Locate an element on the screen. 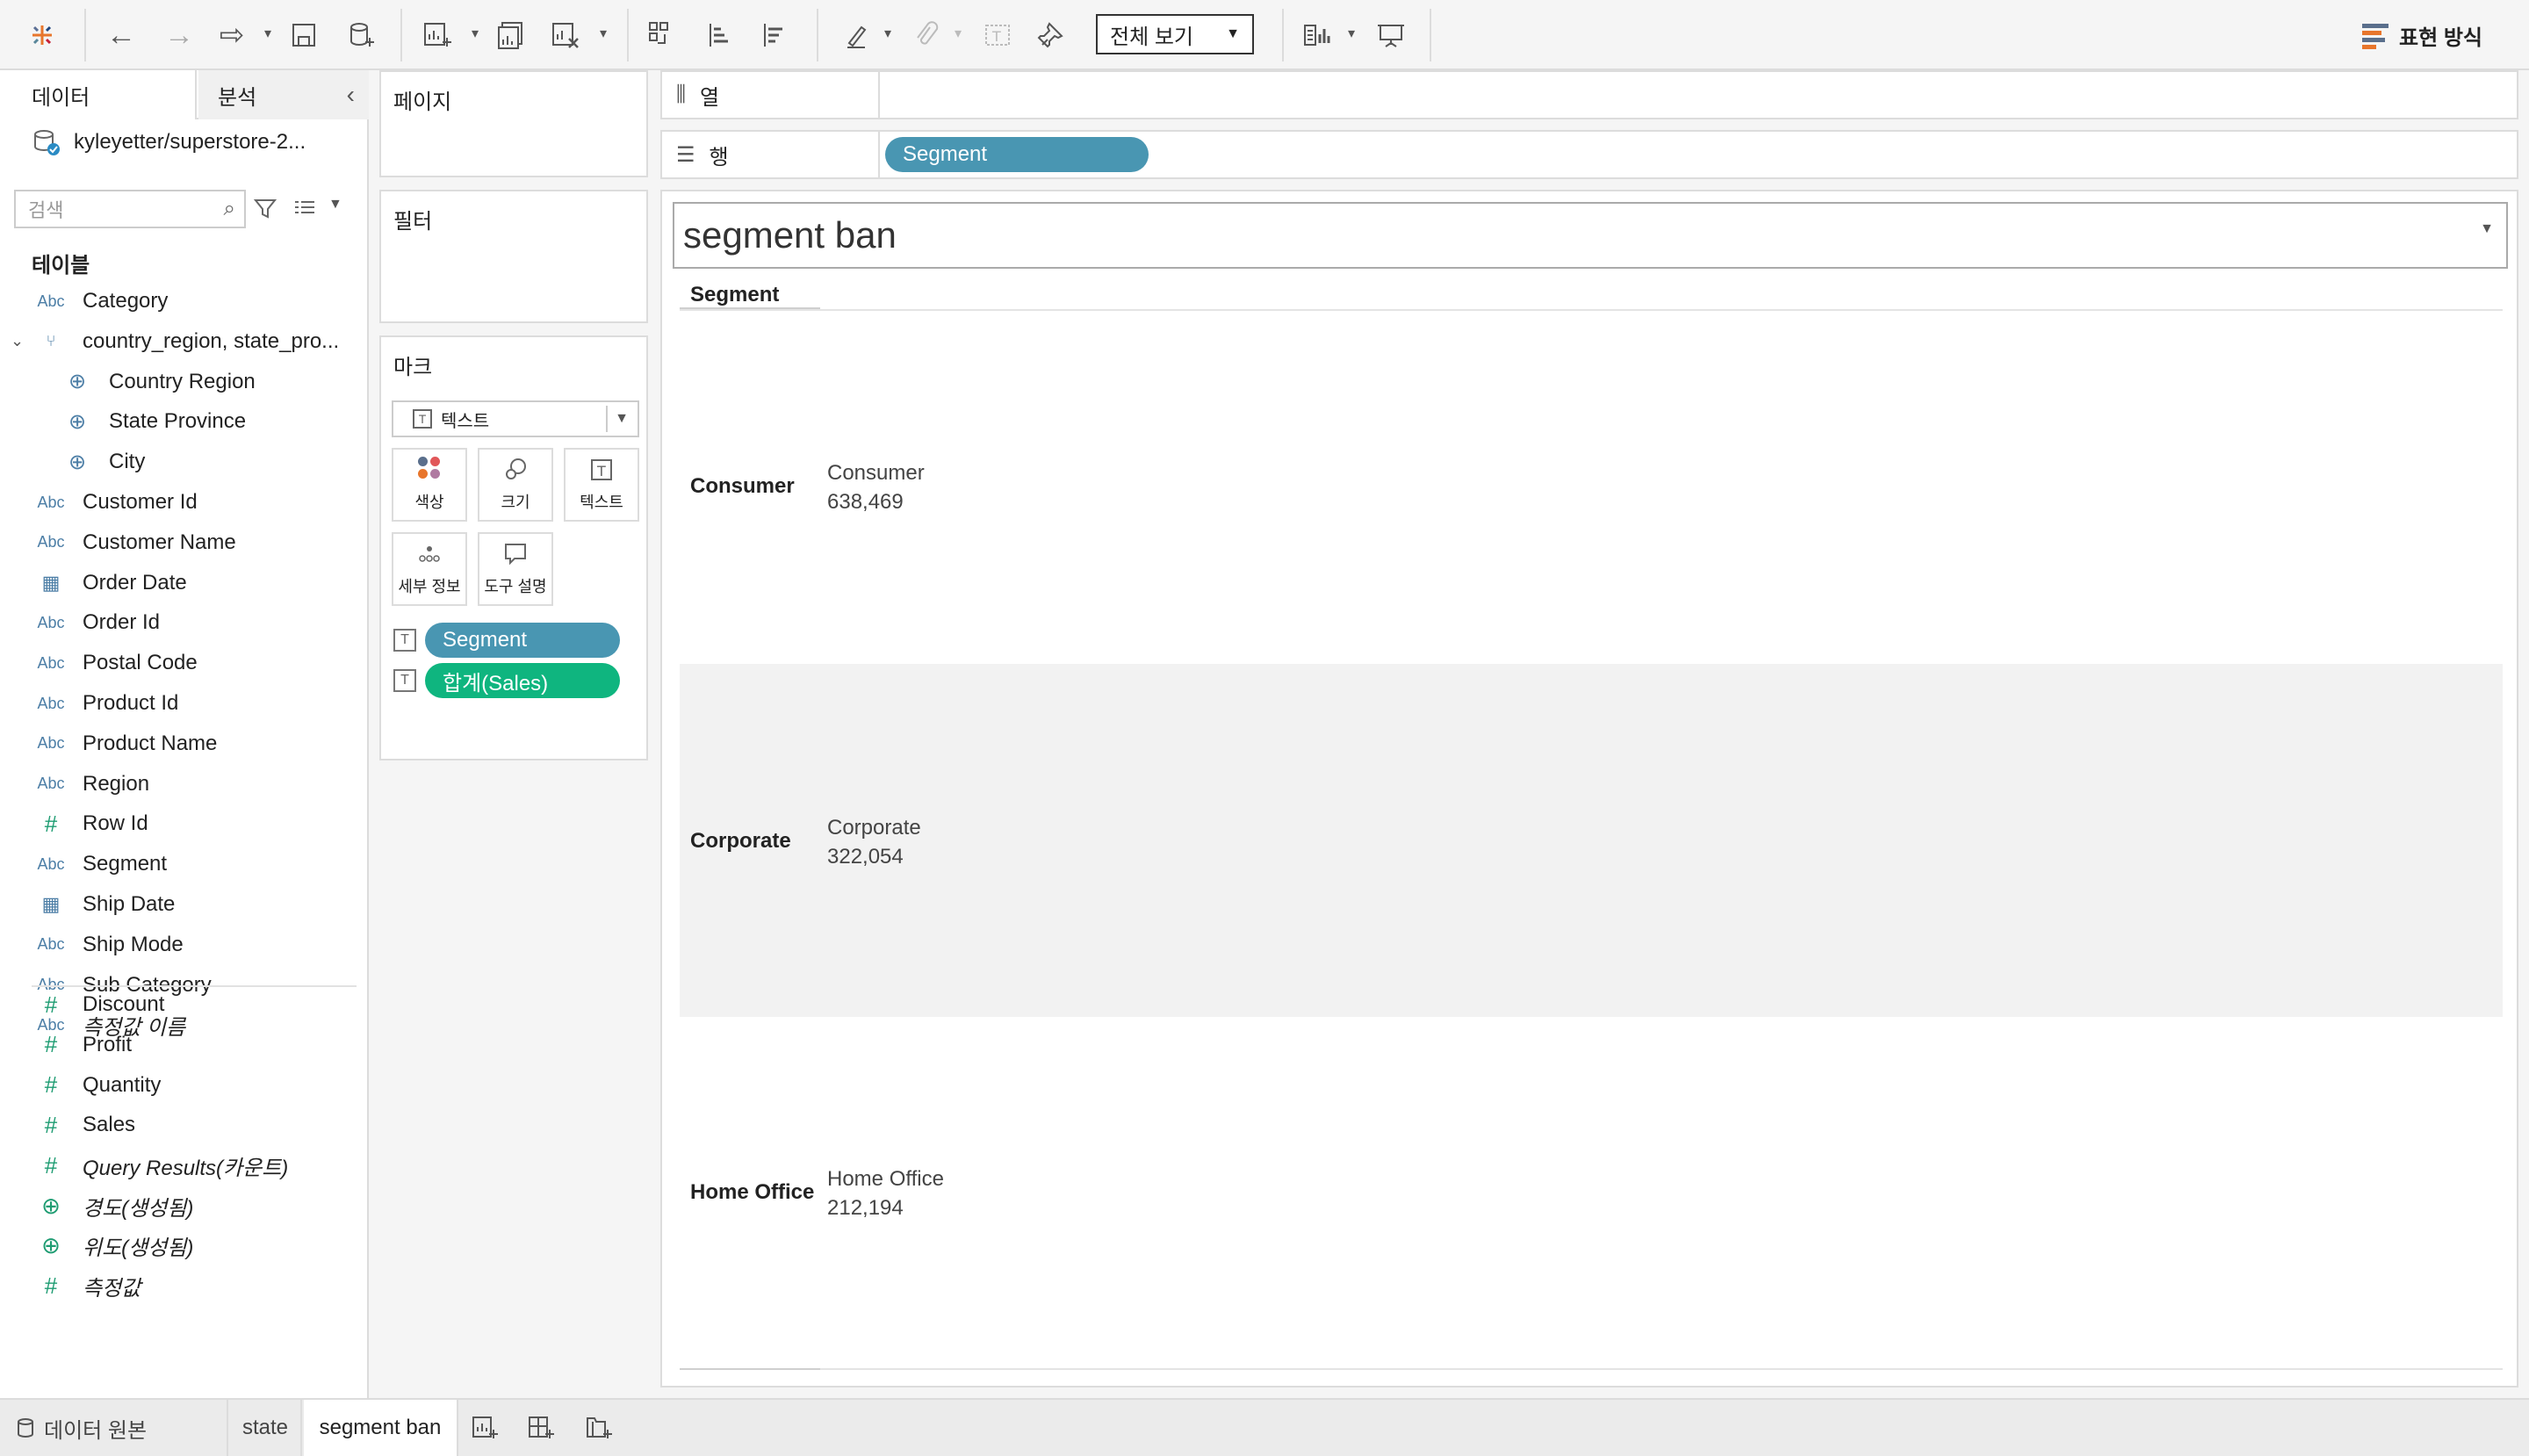 The image size is (2529, 1456). field-item: # Sales is located at coordinates (185, 1124).